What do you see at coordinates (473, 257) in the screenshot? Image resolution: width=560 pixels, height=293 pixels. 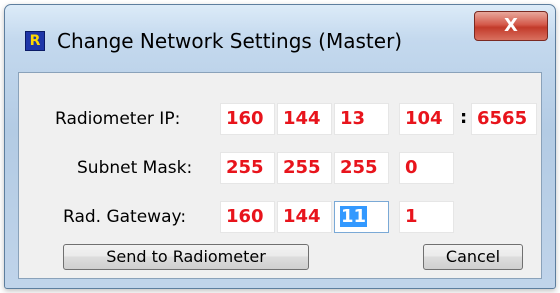 I see `cancel-button: Cancel` at bounding box center [473, 257].